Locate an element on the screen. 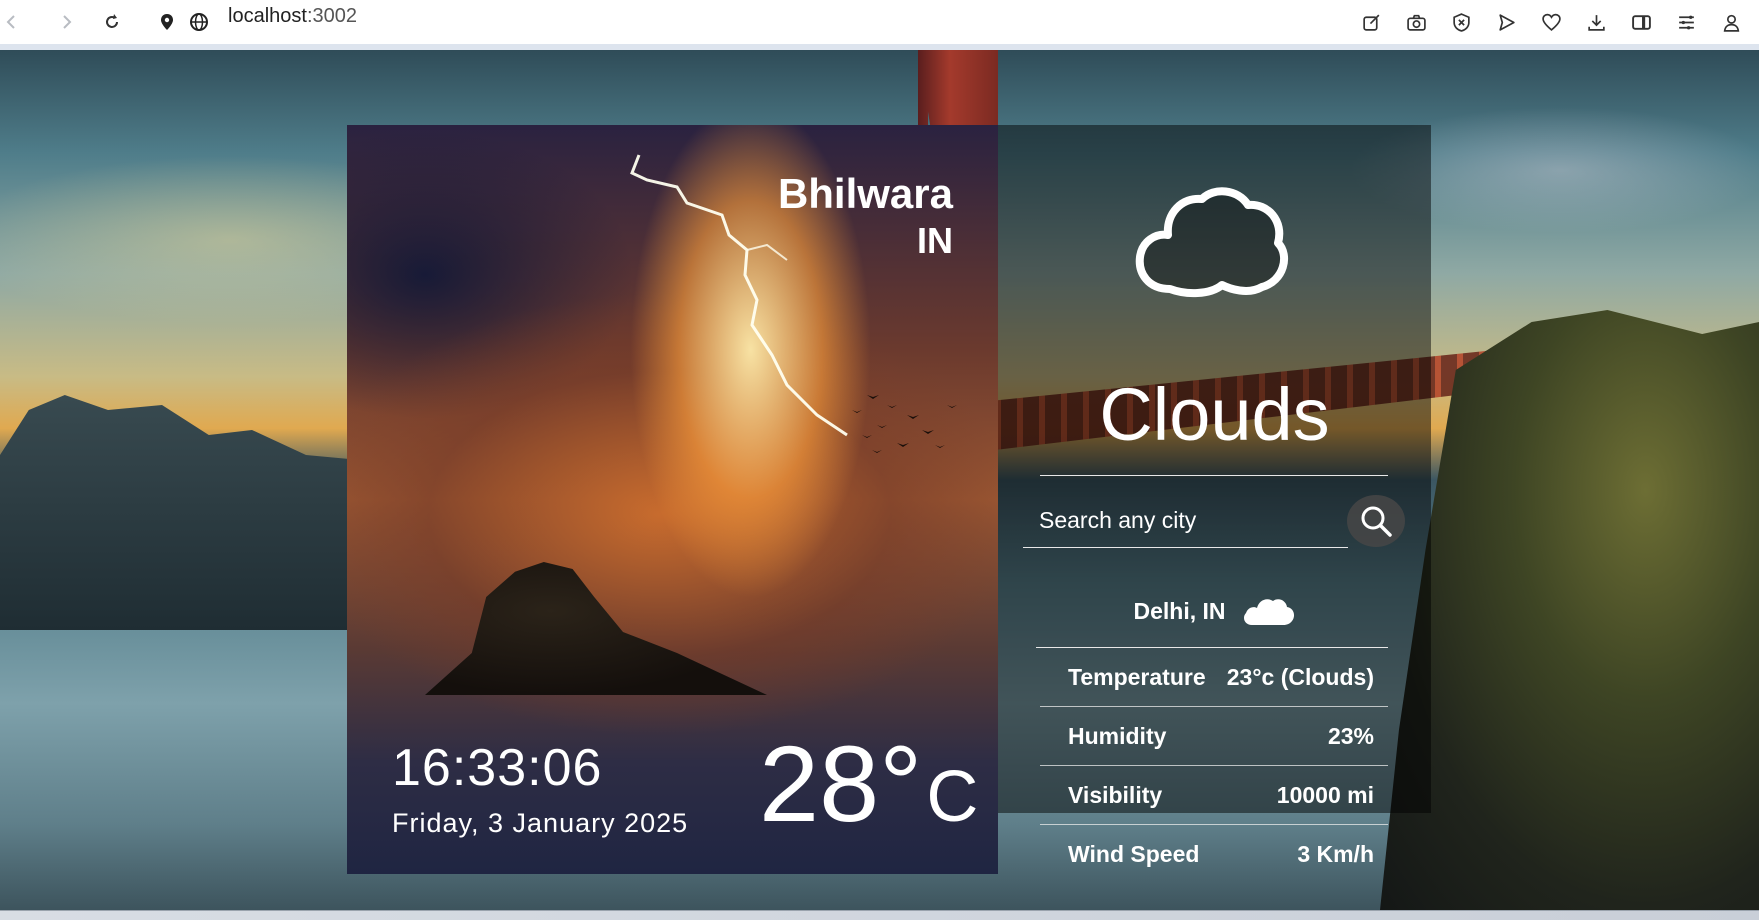 This screenshot has width=1759, height=920. info-row-visibility: Visibility 10000 mi is located at coordinates (1214, 795).